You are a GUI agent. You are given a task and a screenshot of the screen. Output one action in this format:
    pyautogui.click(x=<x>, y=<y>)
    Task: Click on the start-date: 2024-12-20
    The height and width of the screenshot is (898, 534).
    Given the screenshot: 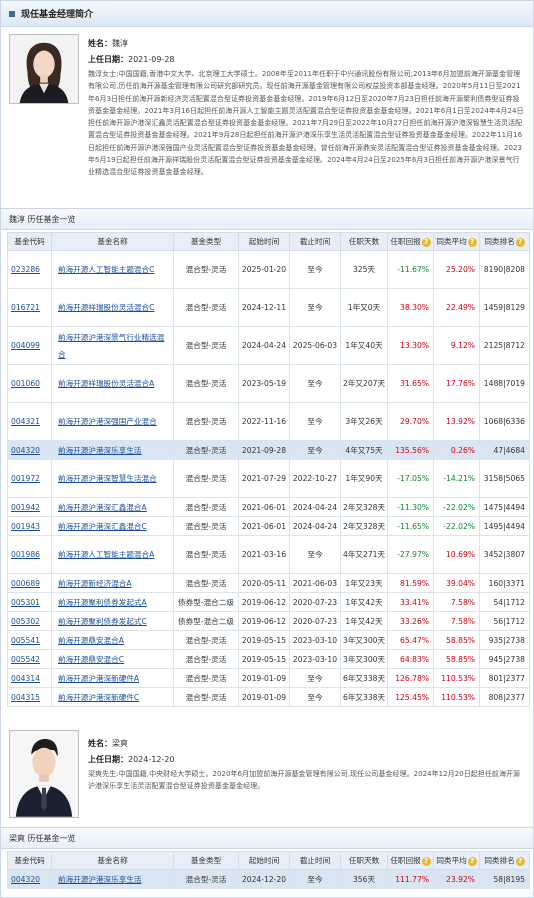 What is the action you would take?
    pyautogui.click(x=151, y=759)
    